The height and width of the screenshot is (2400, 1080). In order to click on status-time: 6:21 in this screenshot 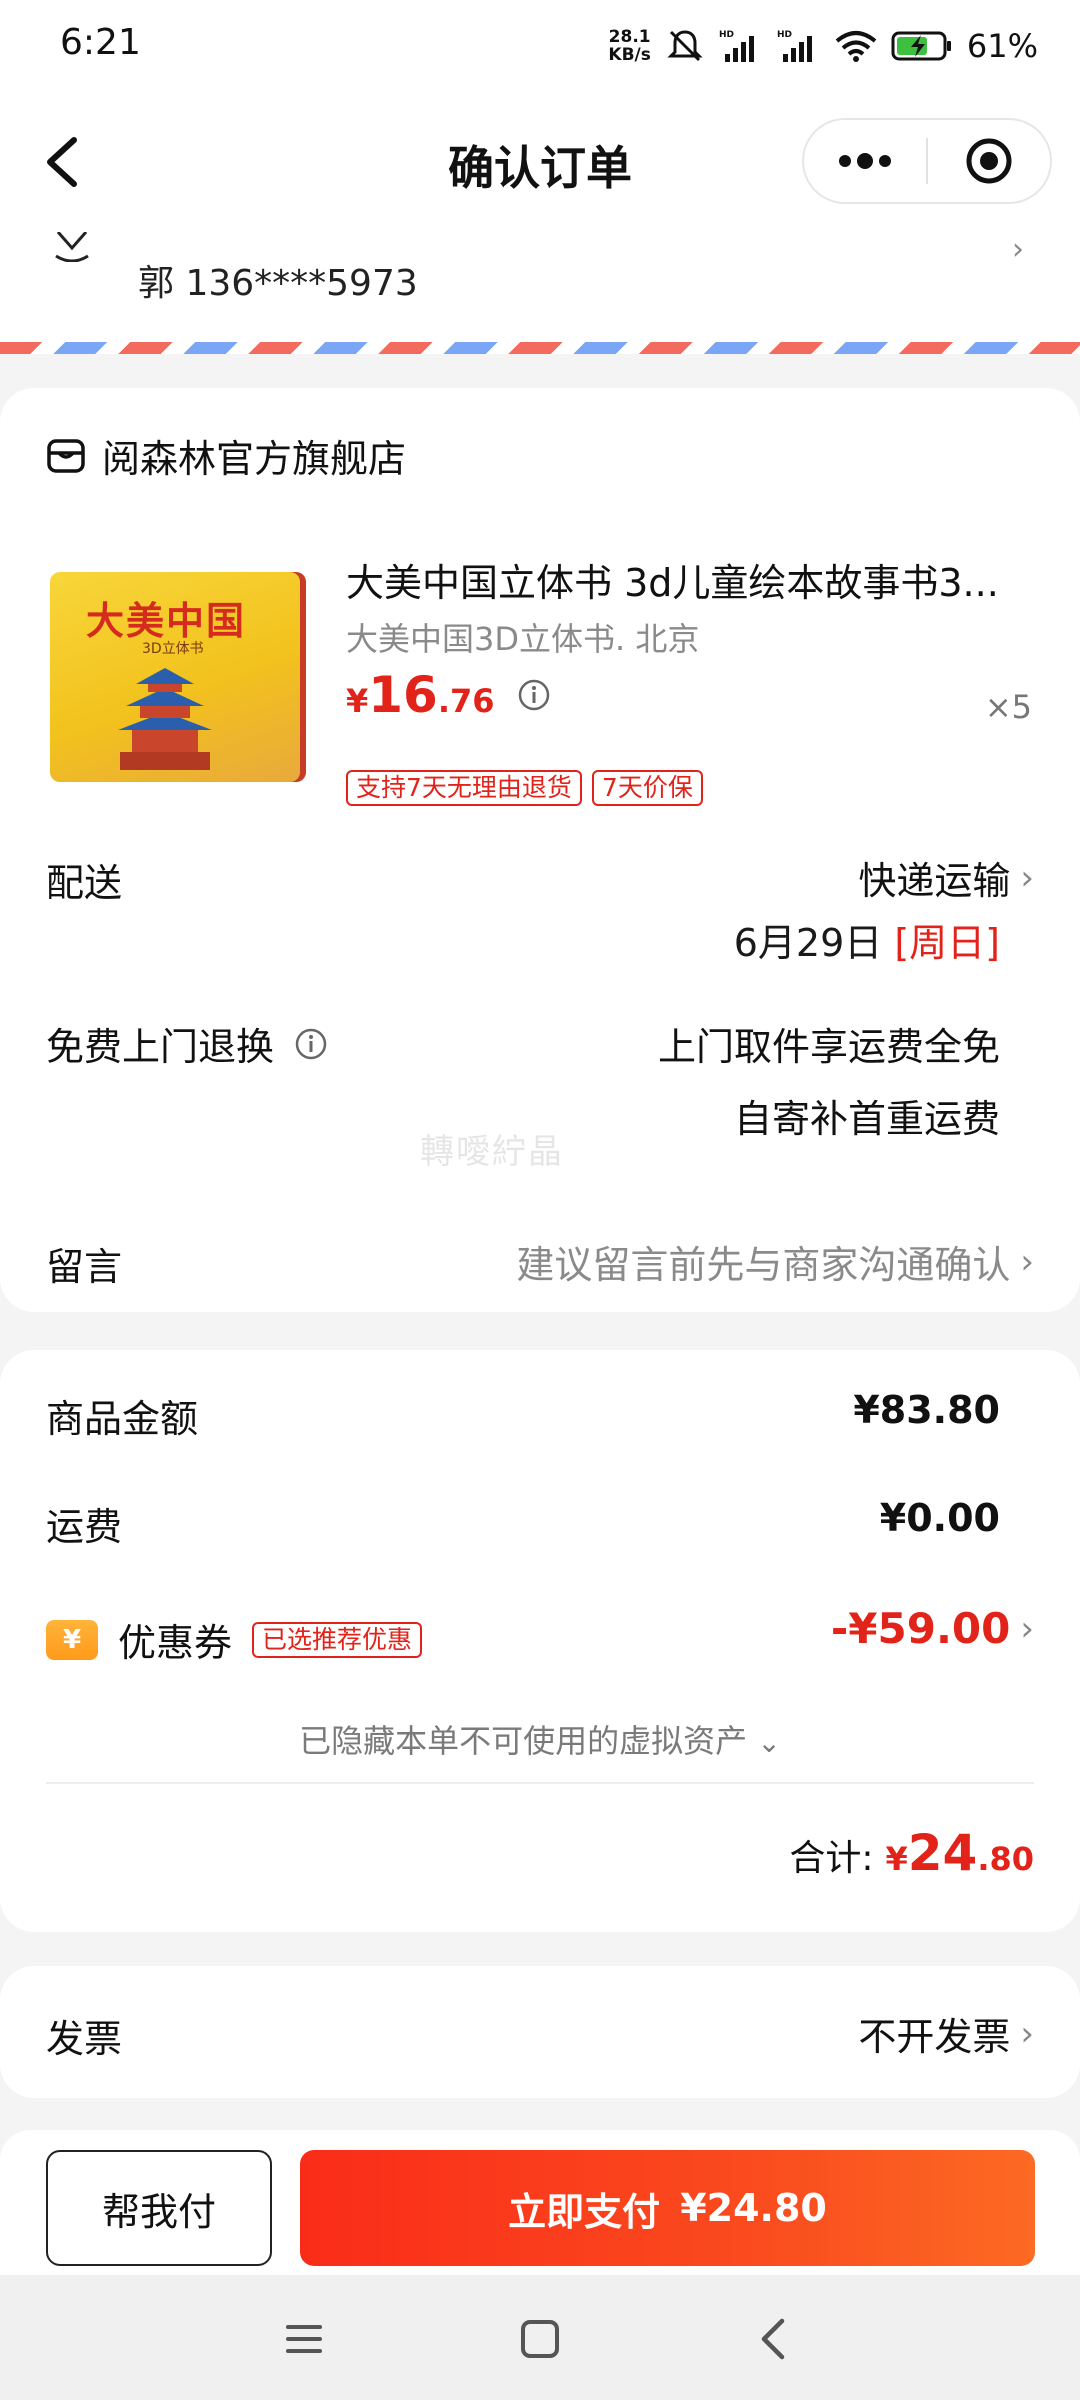, I will do `click(100, 42)`.